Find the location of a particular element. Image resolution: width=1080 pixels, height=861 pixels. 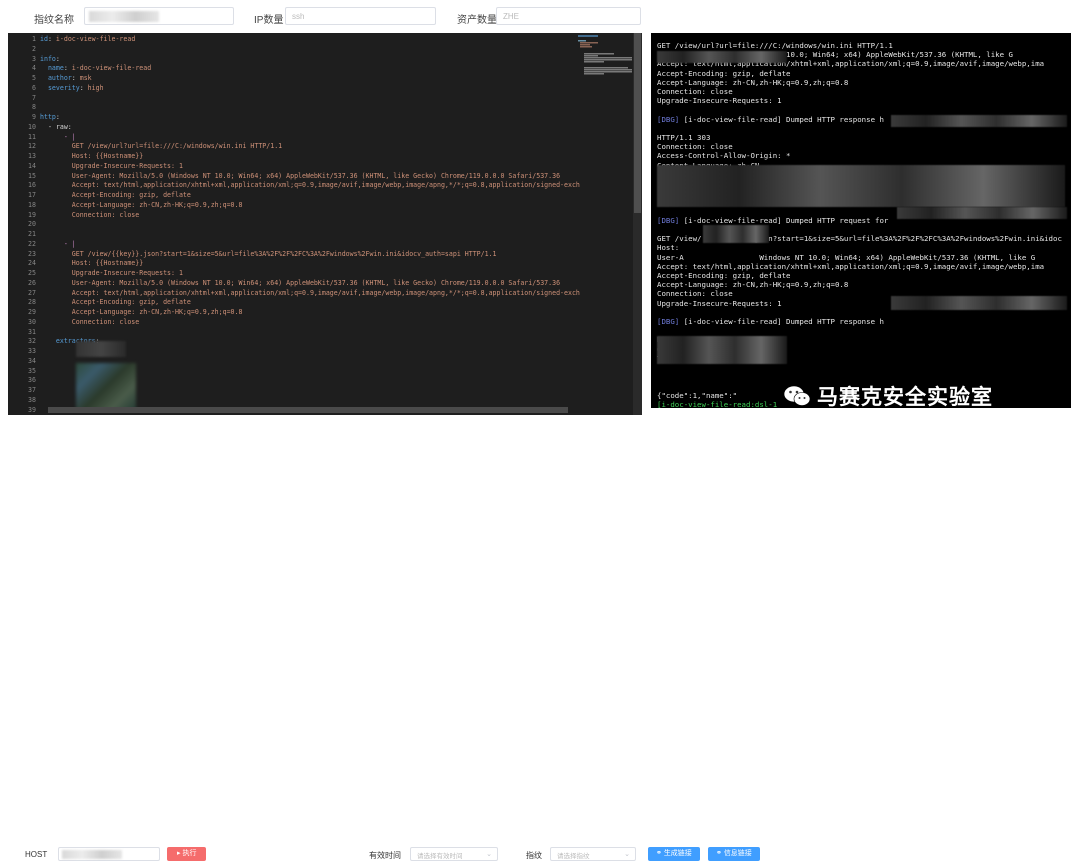

code-line: - raw: is located at coordinates (56, 126).